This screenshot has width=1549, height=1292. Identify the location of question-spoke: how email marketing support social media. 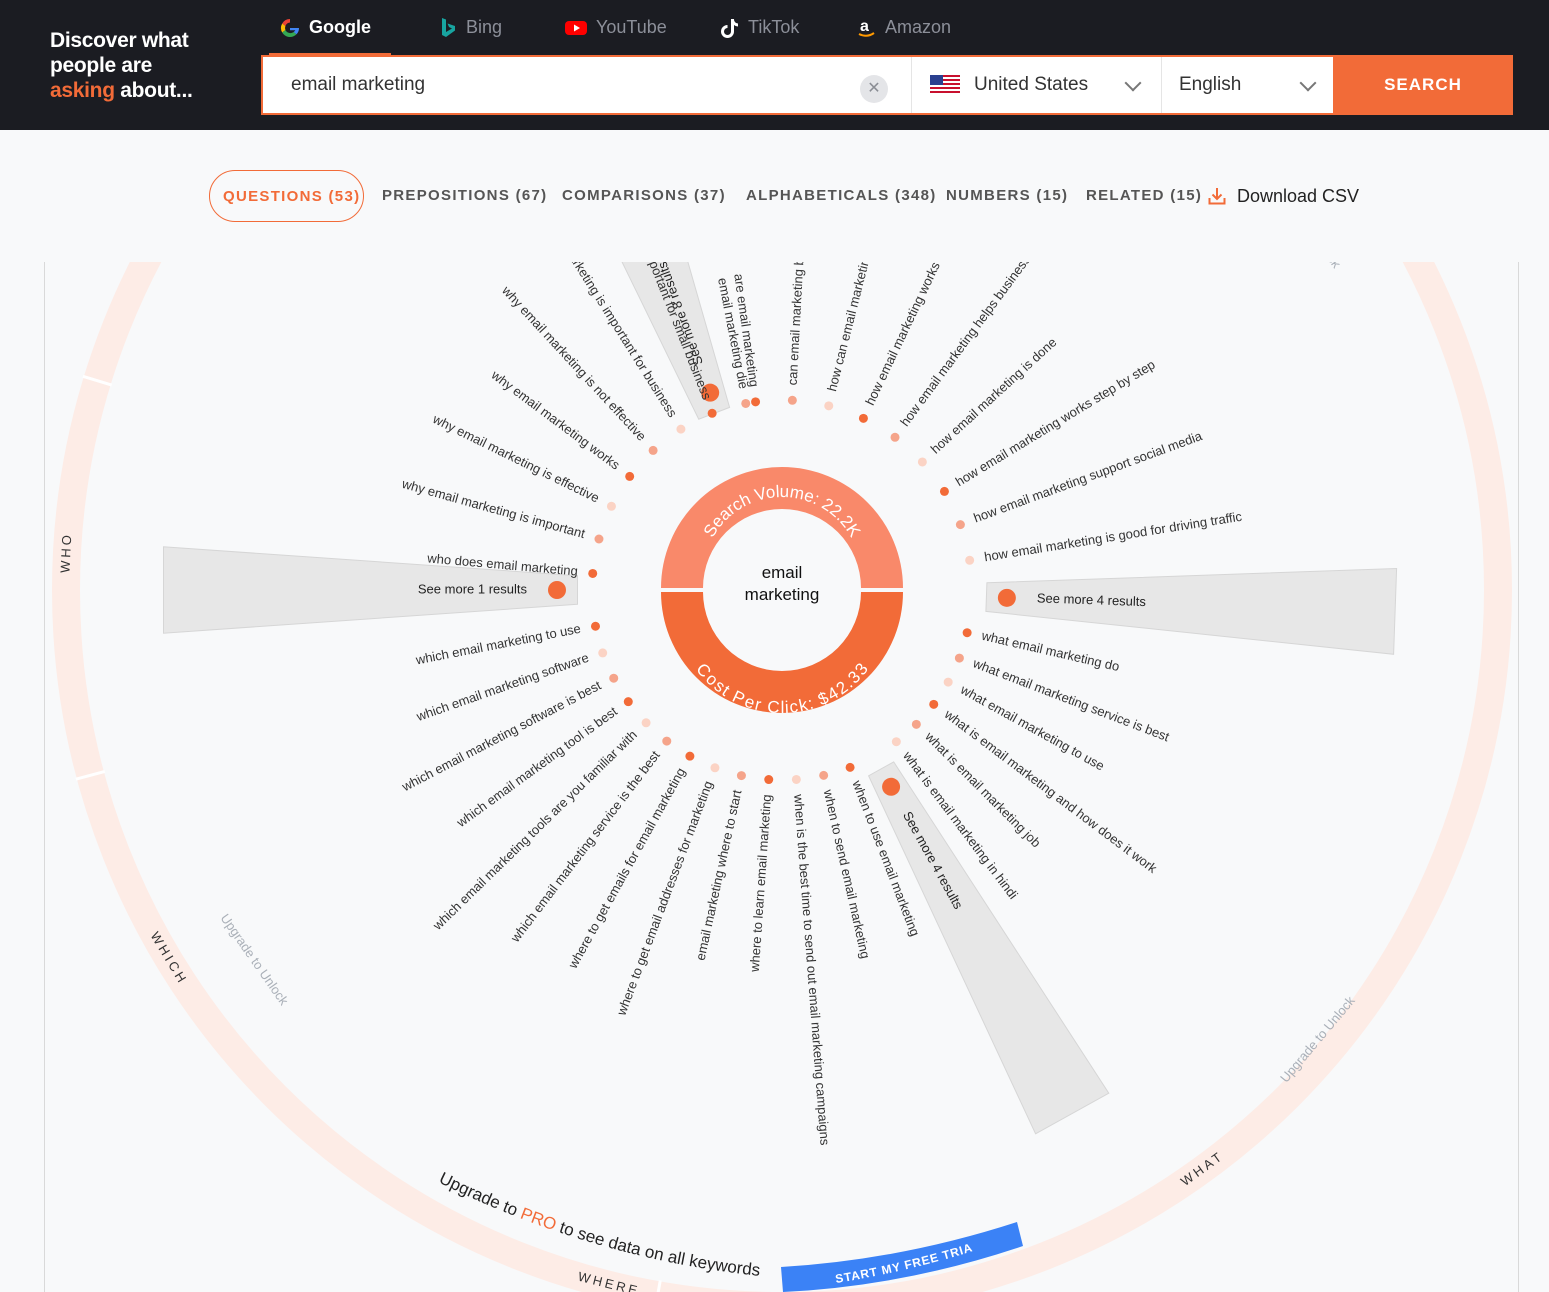
(1088, 477).